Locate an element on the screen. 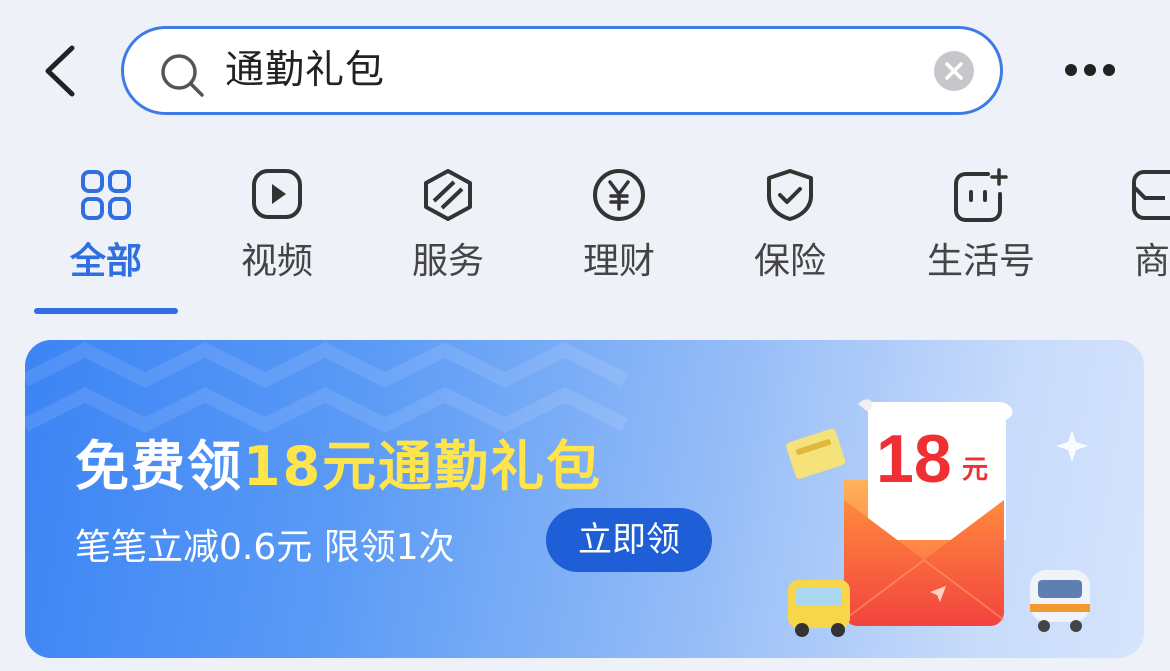 Image resolution: width=1170 pixels, height=671 pixels. claim-button: 立即领 is located at coordinates (629, 540).